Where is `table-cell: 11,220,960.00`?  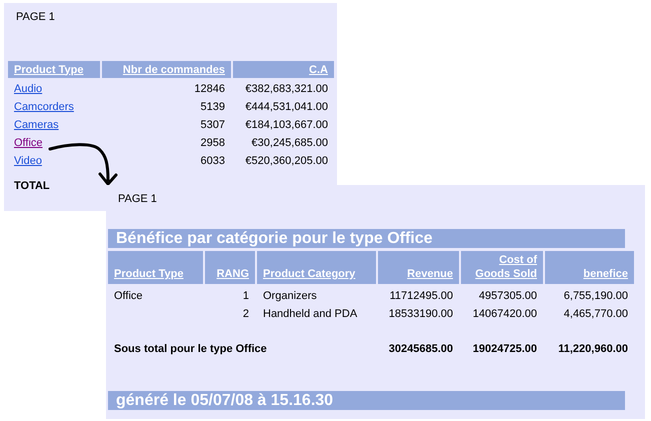
table-cell: 11,220,960.00 is located at coordinates (593, 349).